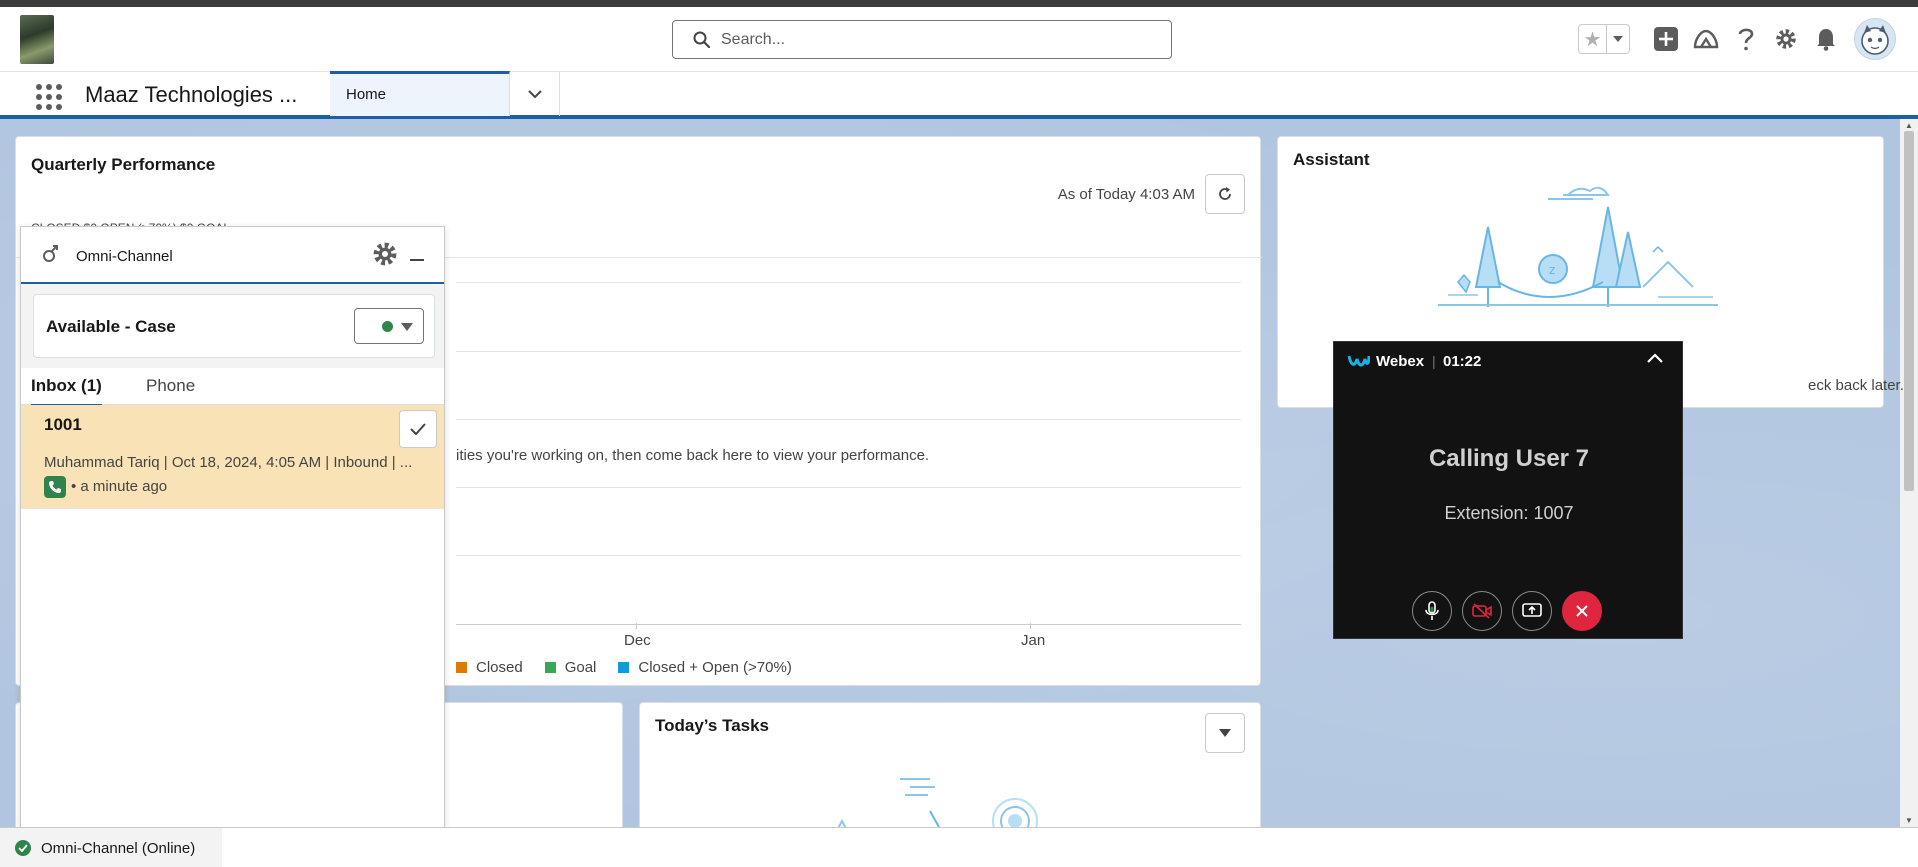 Image resolution: width=1918 pixels, height=867 pixels. Describe the element at coordinates (1462, 361) in the screenshot. I see `call-timer: 01:22` at that location.